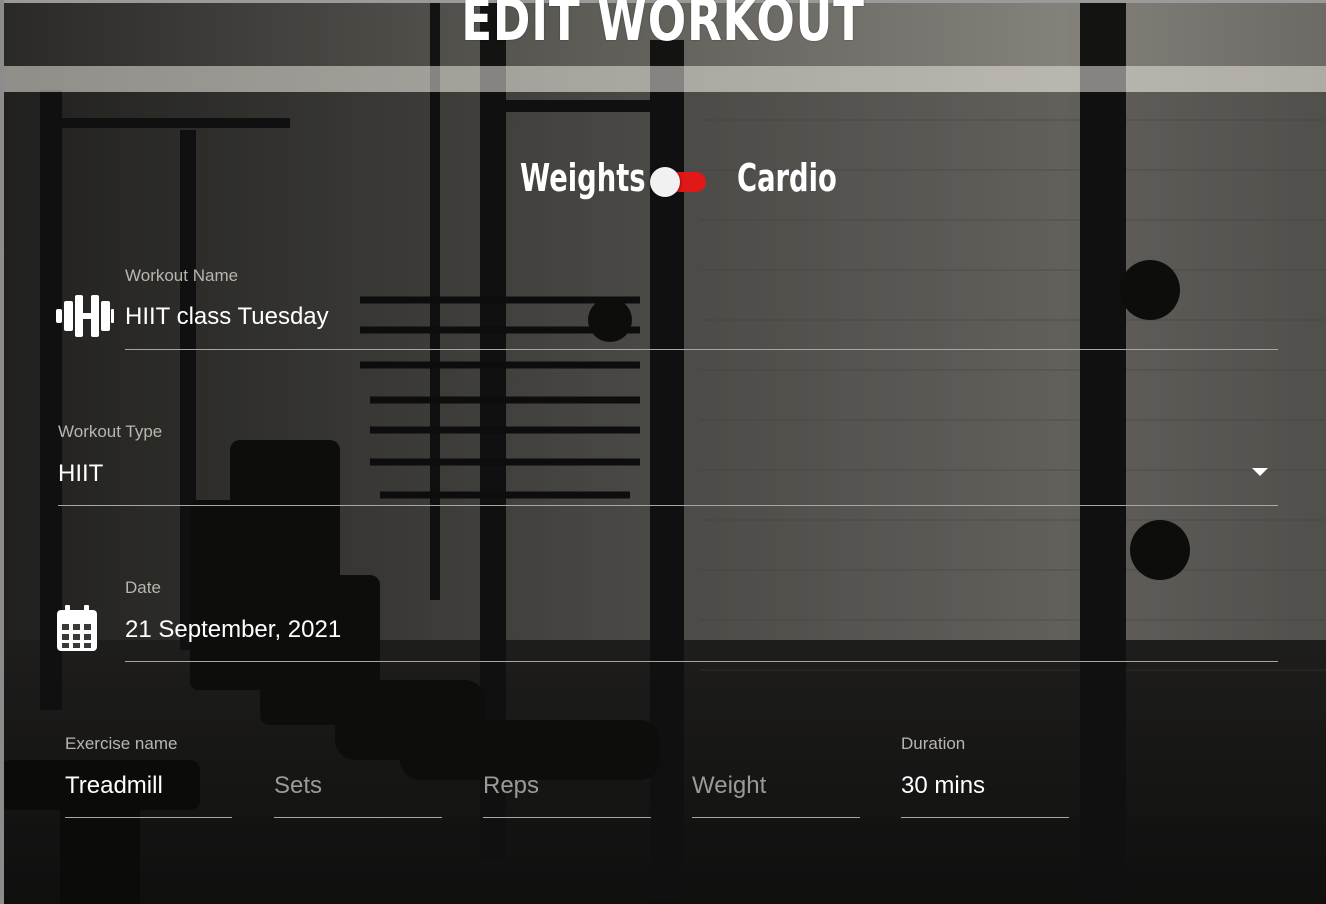  Describe the element at coordinates (985, 817) in the screenshot. I see `duration-underline` at that location.